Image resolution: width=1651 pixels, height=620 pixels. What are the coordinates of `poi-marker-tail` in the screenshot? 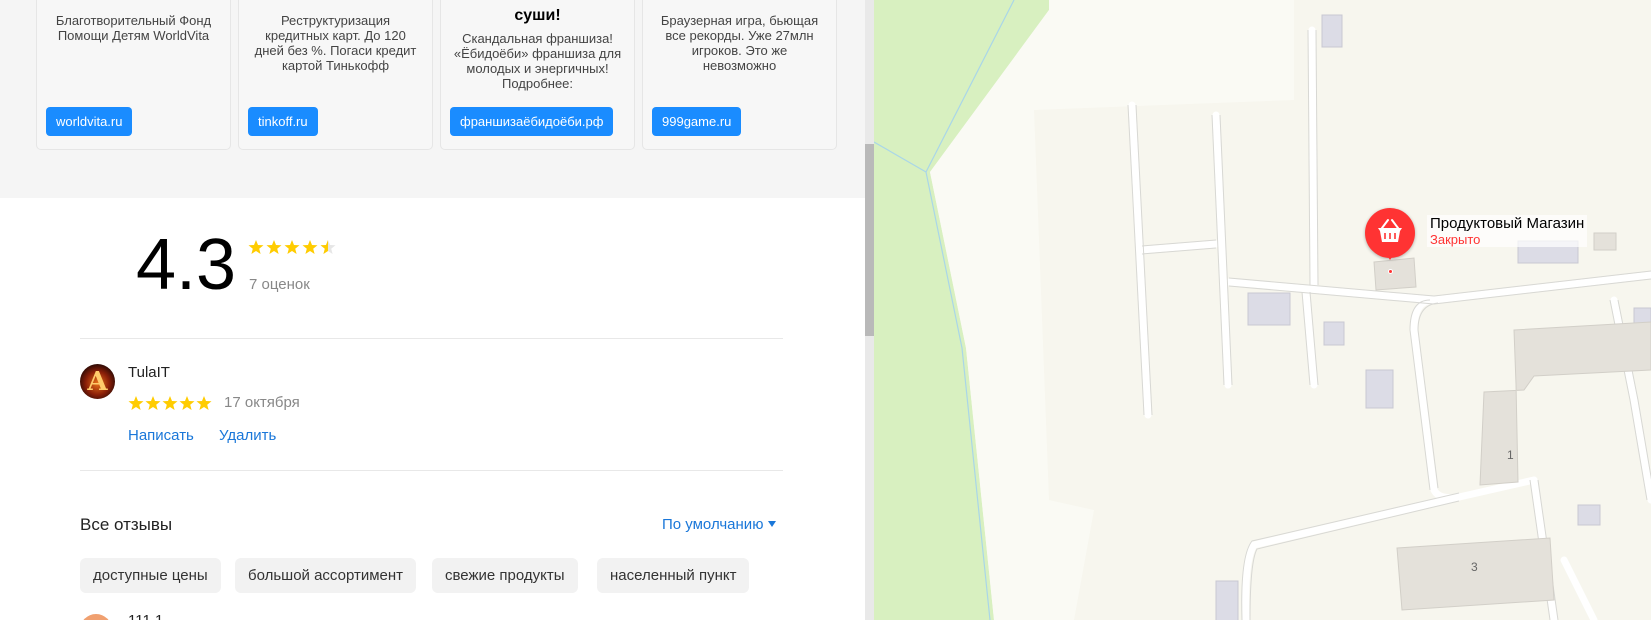 It's located at (1390, 255).